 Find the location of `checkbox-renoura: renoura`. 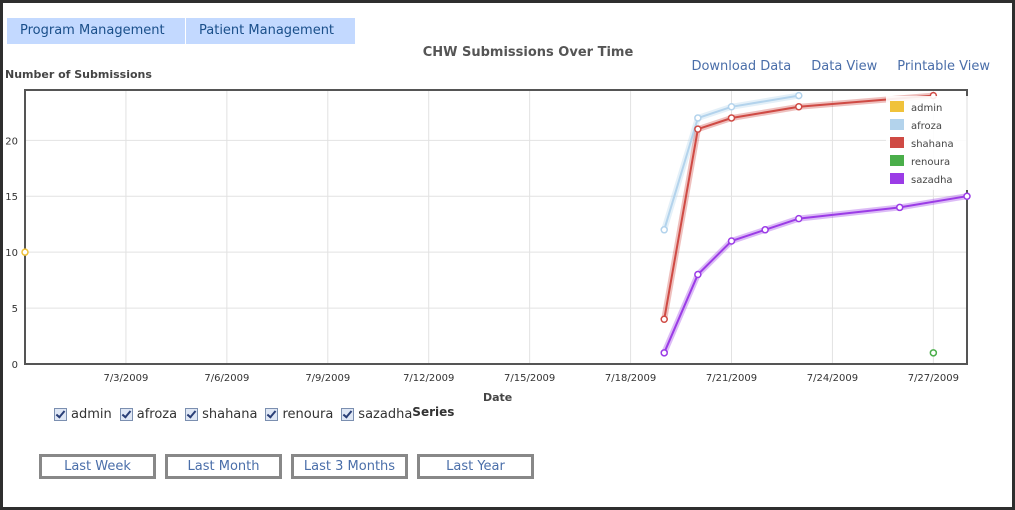

checkbox-renoura: renoura is located at coordinates (299, 414).